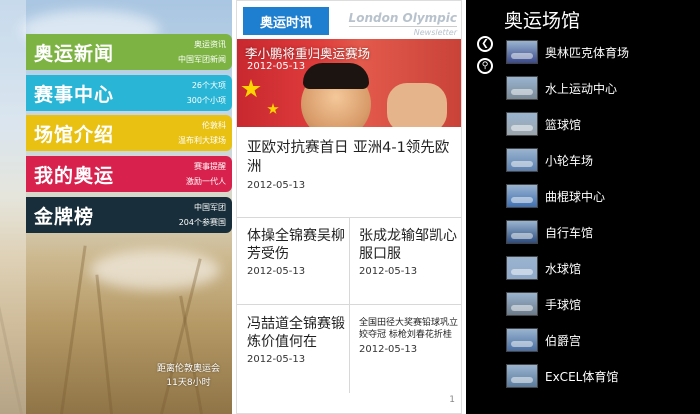 The height and width of the screenshot is (414, 700). I want to click on tile-subtitle: 赛事提醒 激励一代人, so click(206, 174).